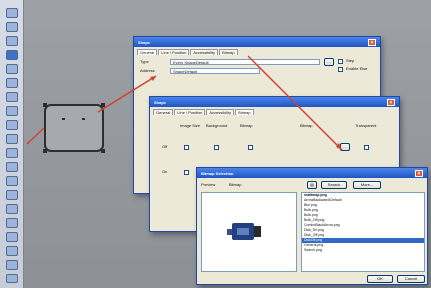 Image resolution: width=431 pixels, height=288 pixels. I want to click on polygon-tool-icon, so click(12, 97).